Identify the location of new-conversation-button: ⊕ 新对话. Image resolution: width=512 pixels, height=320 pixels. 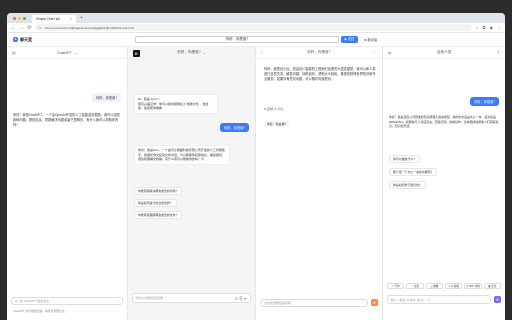
(370, 39).